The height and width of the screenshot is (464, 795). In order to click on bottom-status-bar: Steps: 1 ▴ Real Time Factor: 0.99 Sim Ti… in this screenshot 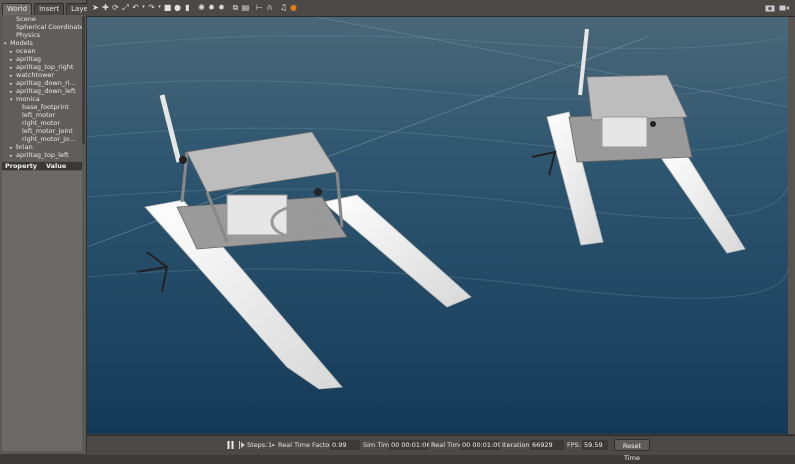, I will do `click(441, 448)`.